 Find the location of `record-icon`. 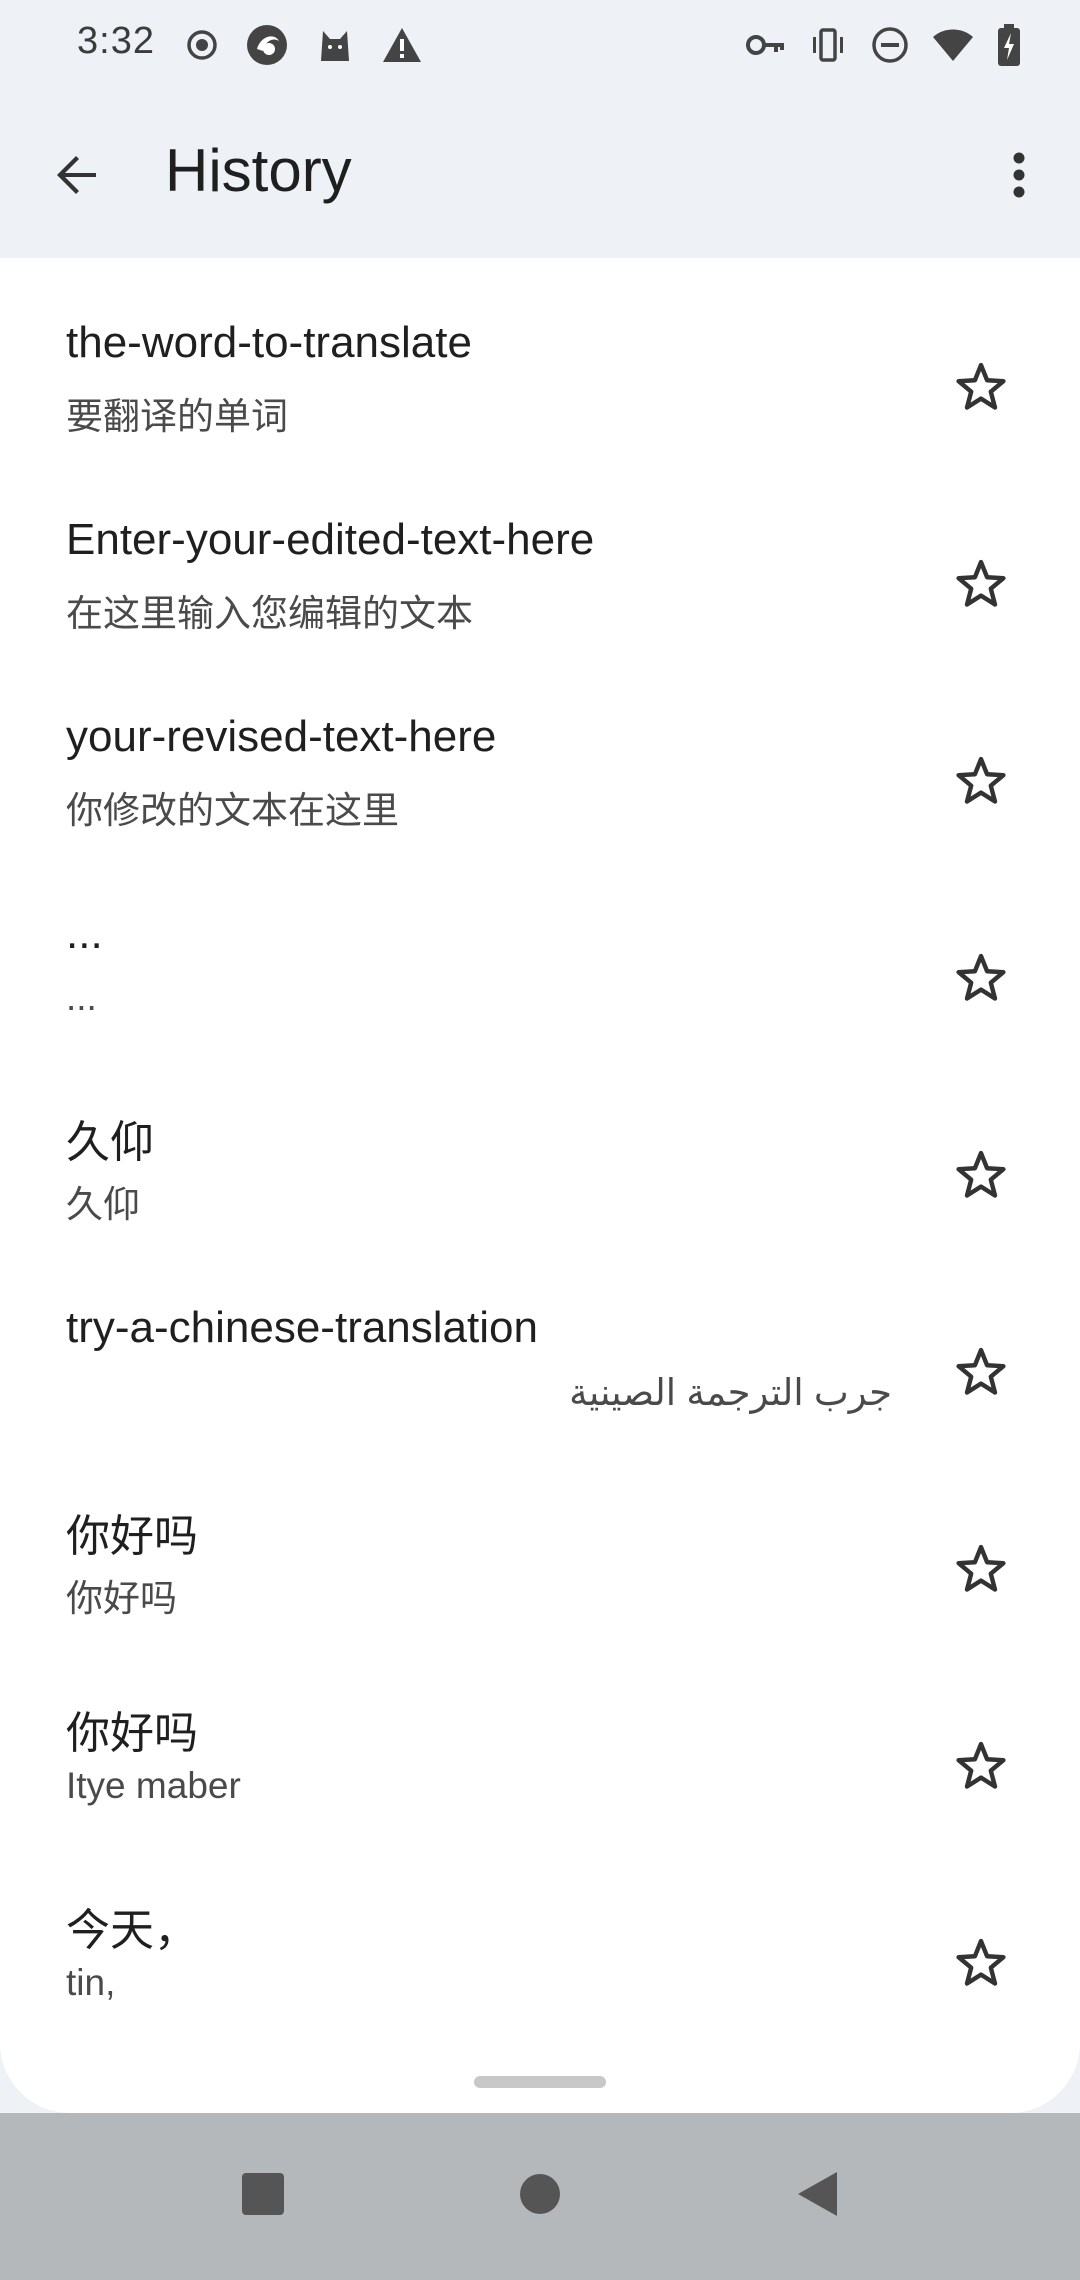

record-icon is located at coordinates (202, 45).